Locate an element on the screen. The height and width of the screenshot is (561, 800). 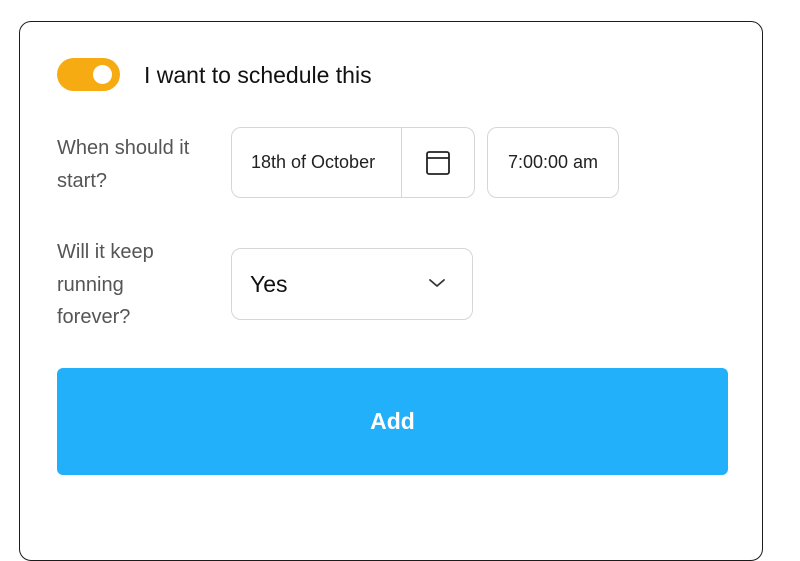
forever-label: Will it keep running forever? is located at coordinates (105, 284).